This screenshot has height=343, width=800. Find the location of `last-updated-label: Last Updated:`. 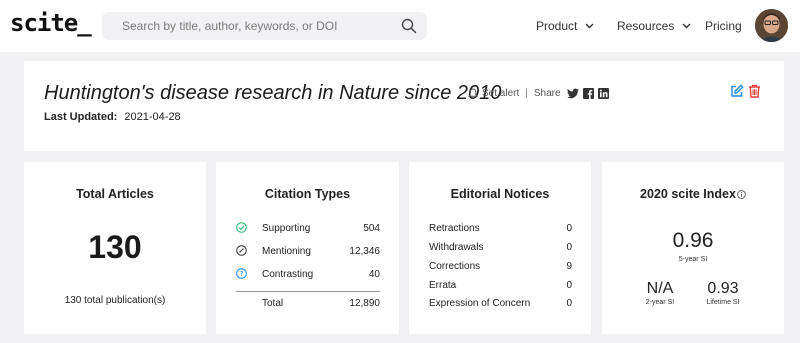

last-updated-label: Last Updated: is located at coordinates (81, 117).